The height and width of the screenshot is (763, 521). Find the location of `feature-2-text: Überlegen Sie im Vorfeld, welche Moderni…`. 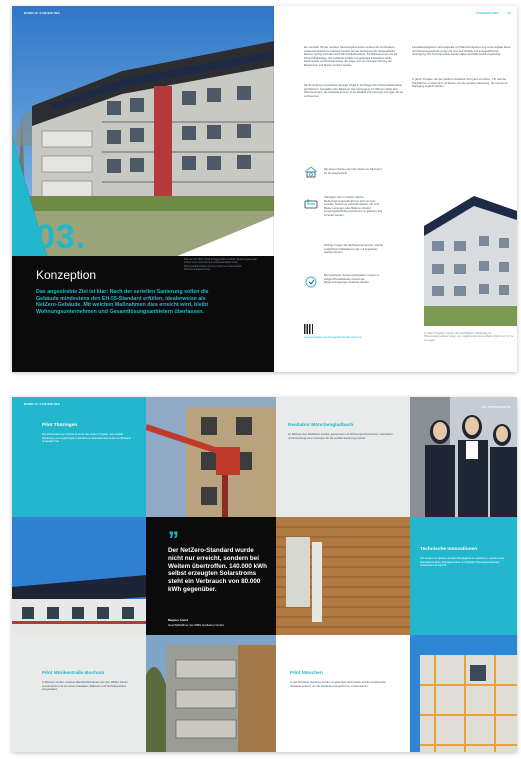

feature-2-text: Überlegen Sie im Vorfeld, welche Moderni… is located at coordinates (353, 206).